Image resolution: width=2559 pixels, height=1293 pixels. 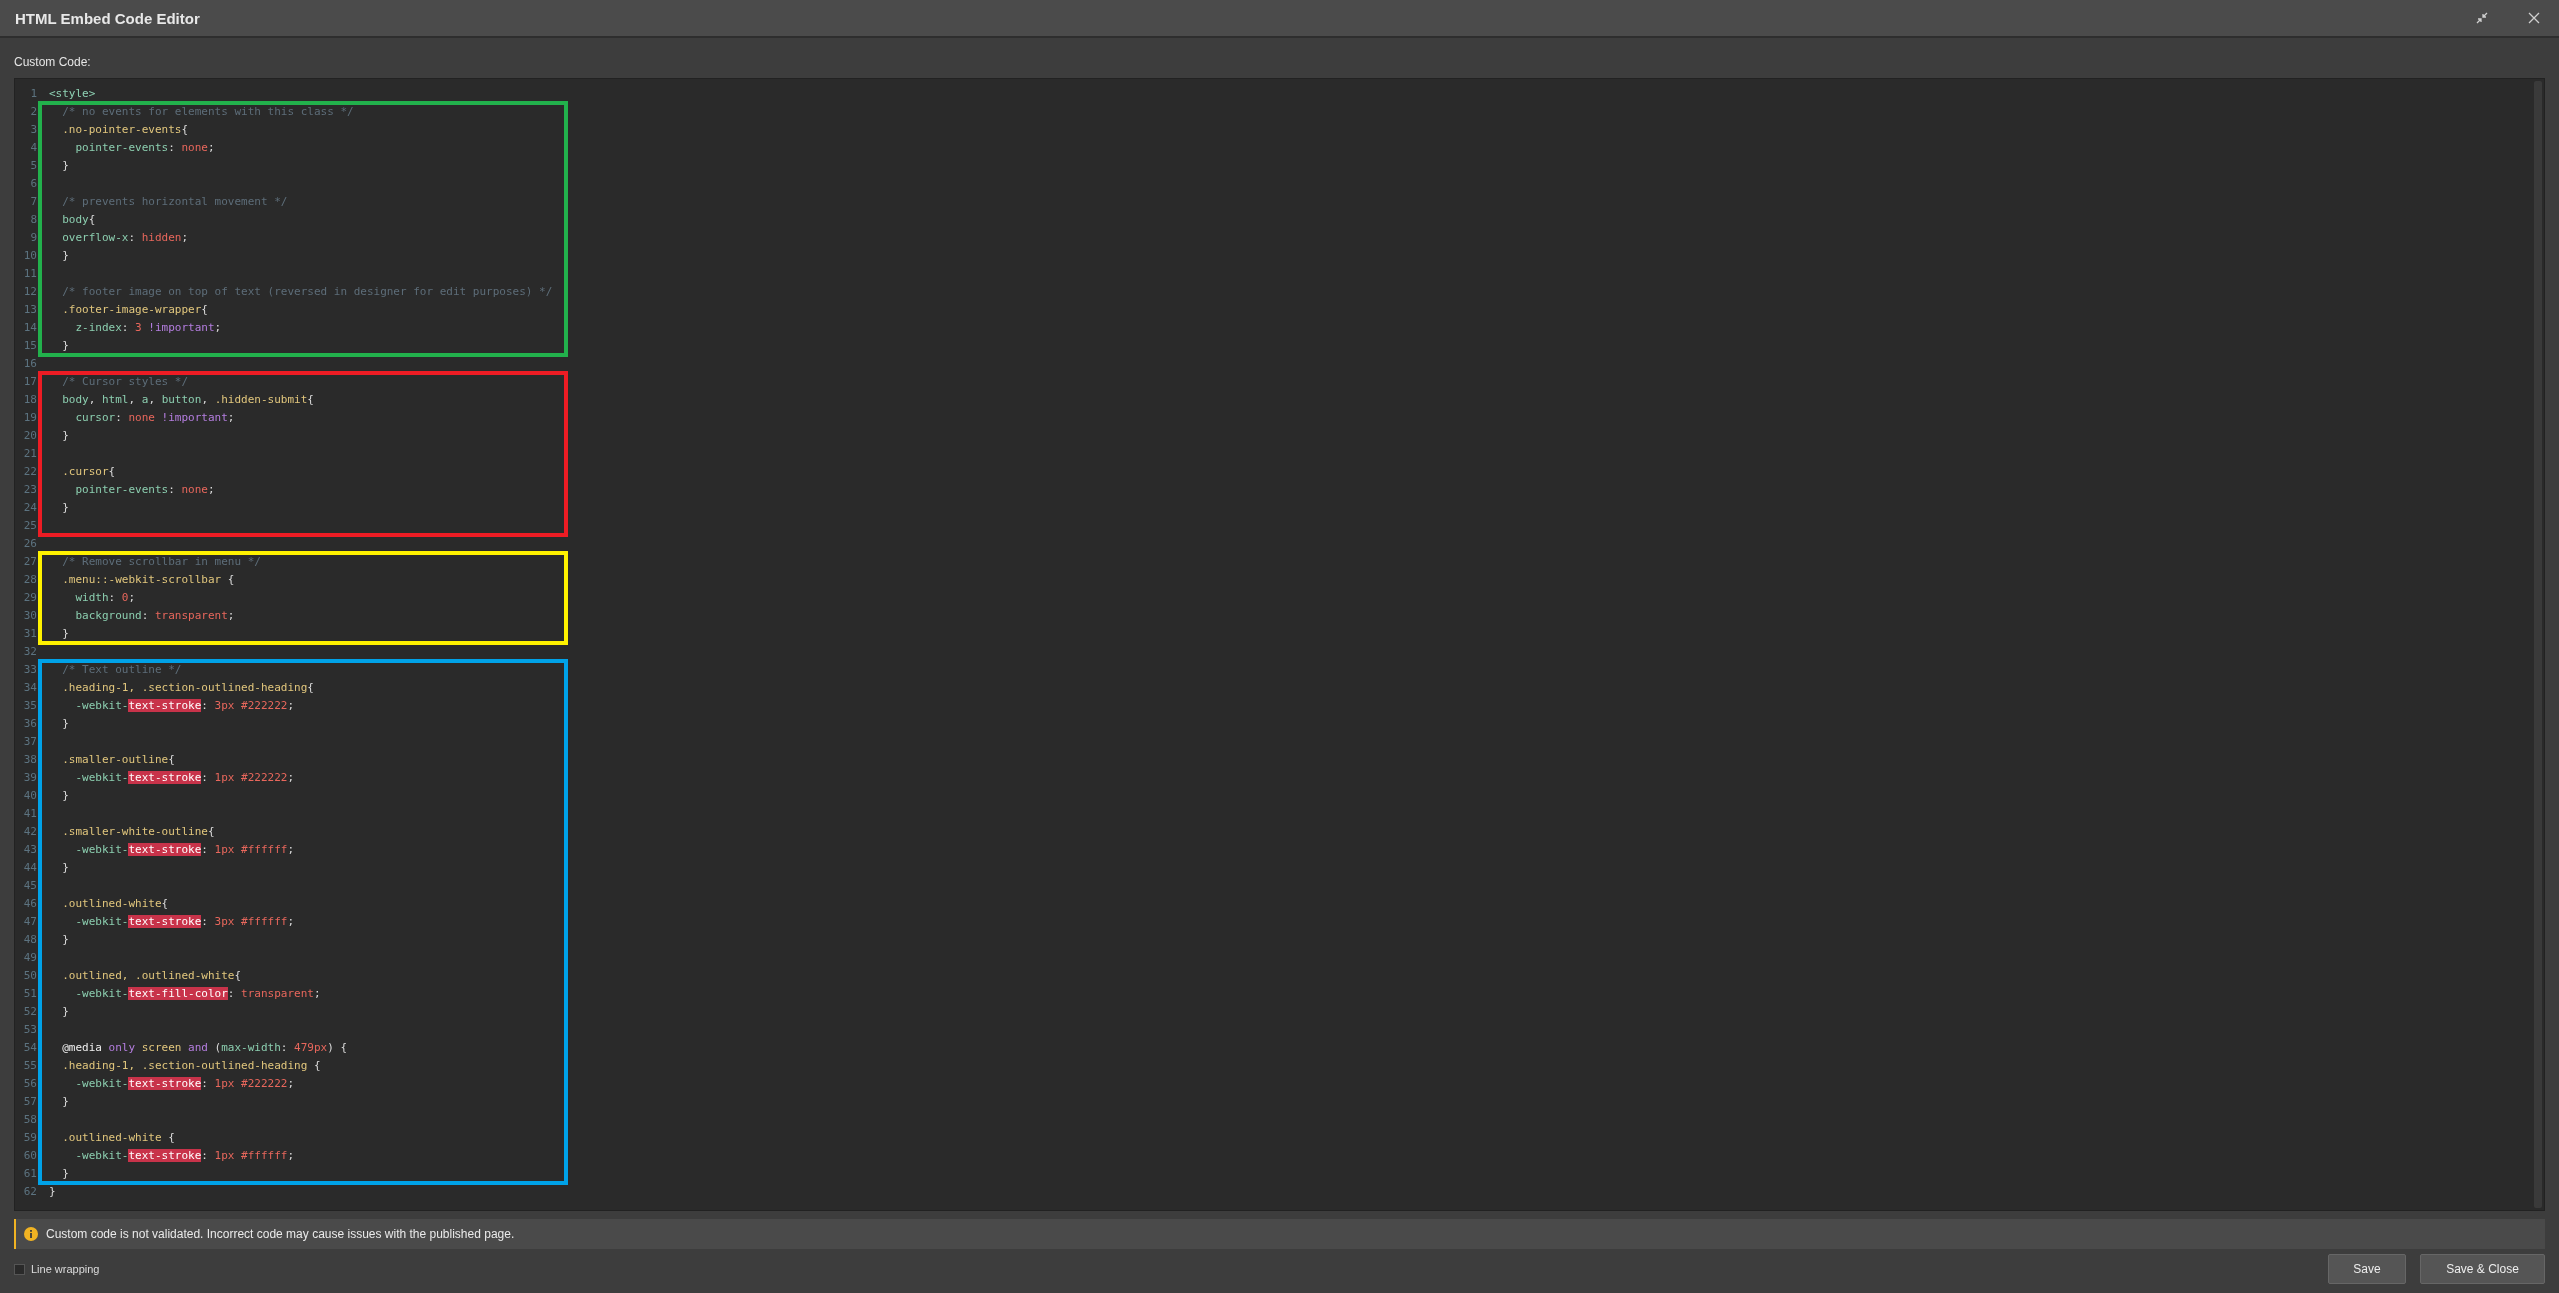 I want to click on close-icon, so click(x=2534, y=18).